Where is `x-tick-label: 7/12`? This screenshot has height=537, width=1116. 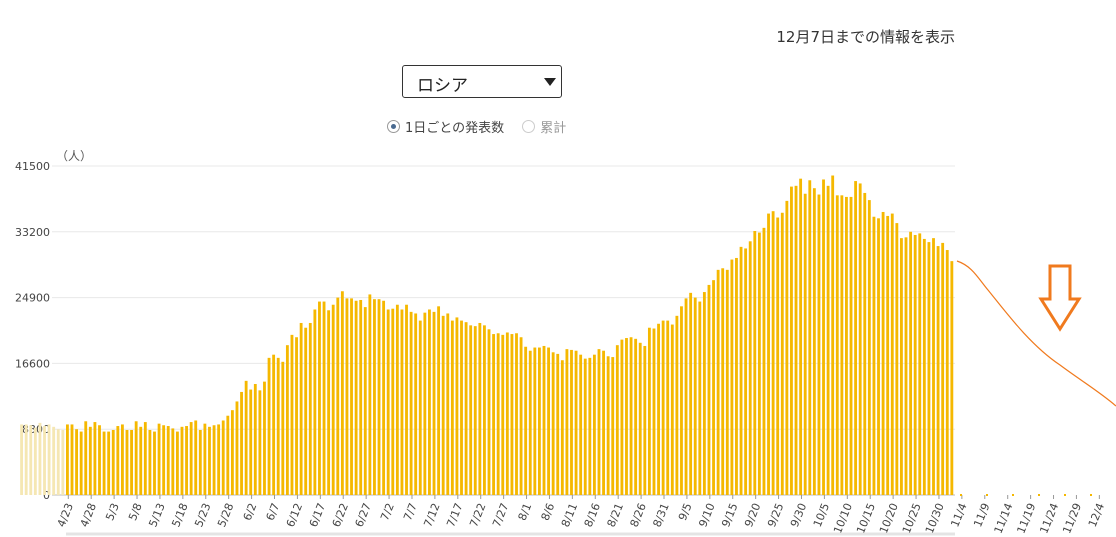 x-tick-label: 7/12 is located at coordinates (431, 515).